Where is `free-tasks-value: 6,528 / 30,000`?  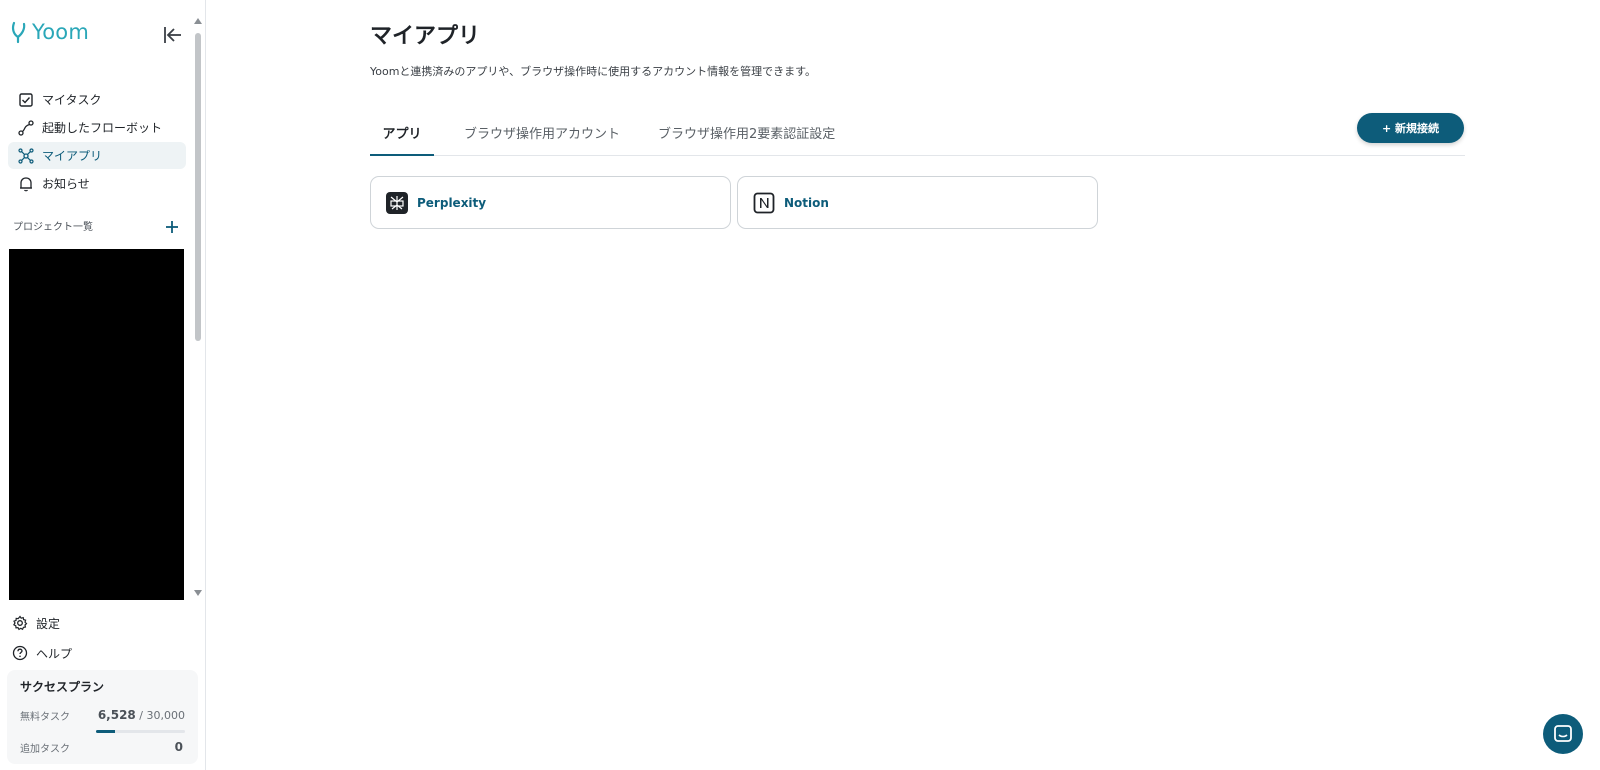
free-tasks-value: 6,528 / 30,000 is located at coordinates (141, 715).